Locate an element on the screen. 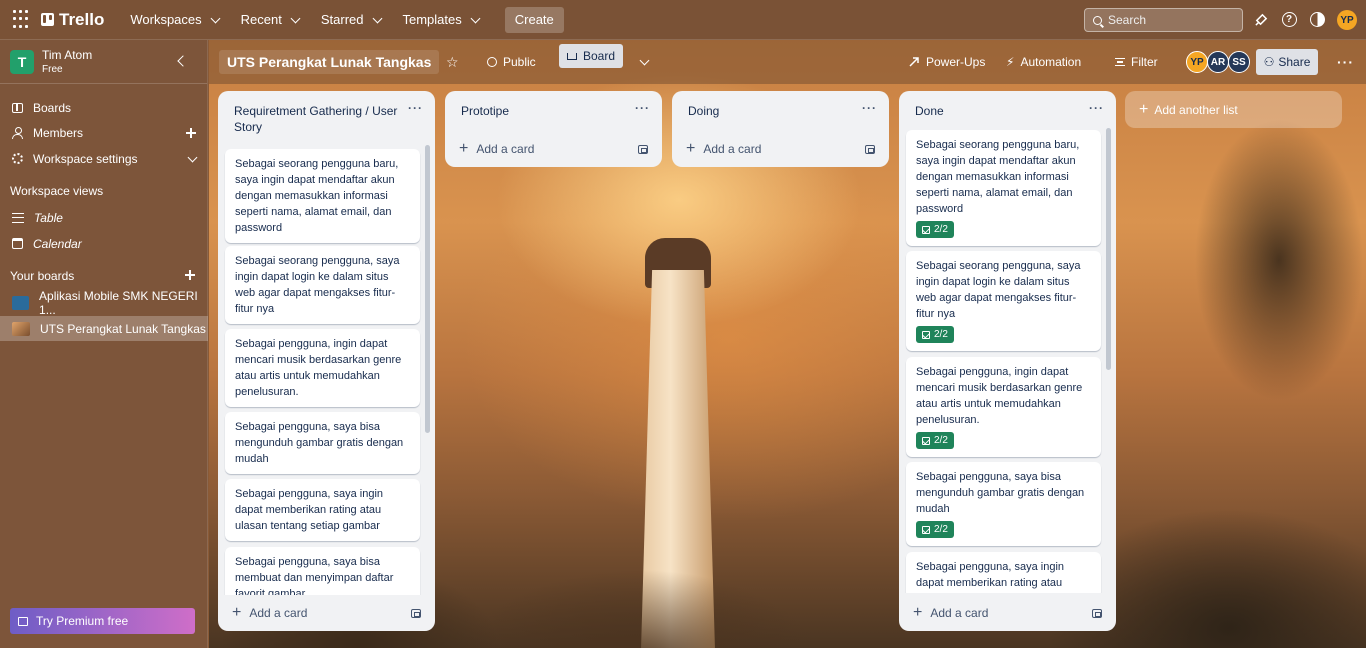 The height and width of the screenshot is (648, 1366). search-icon is located at coordinates (1097, 20).